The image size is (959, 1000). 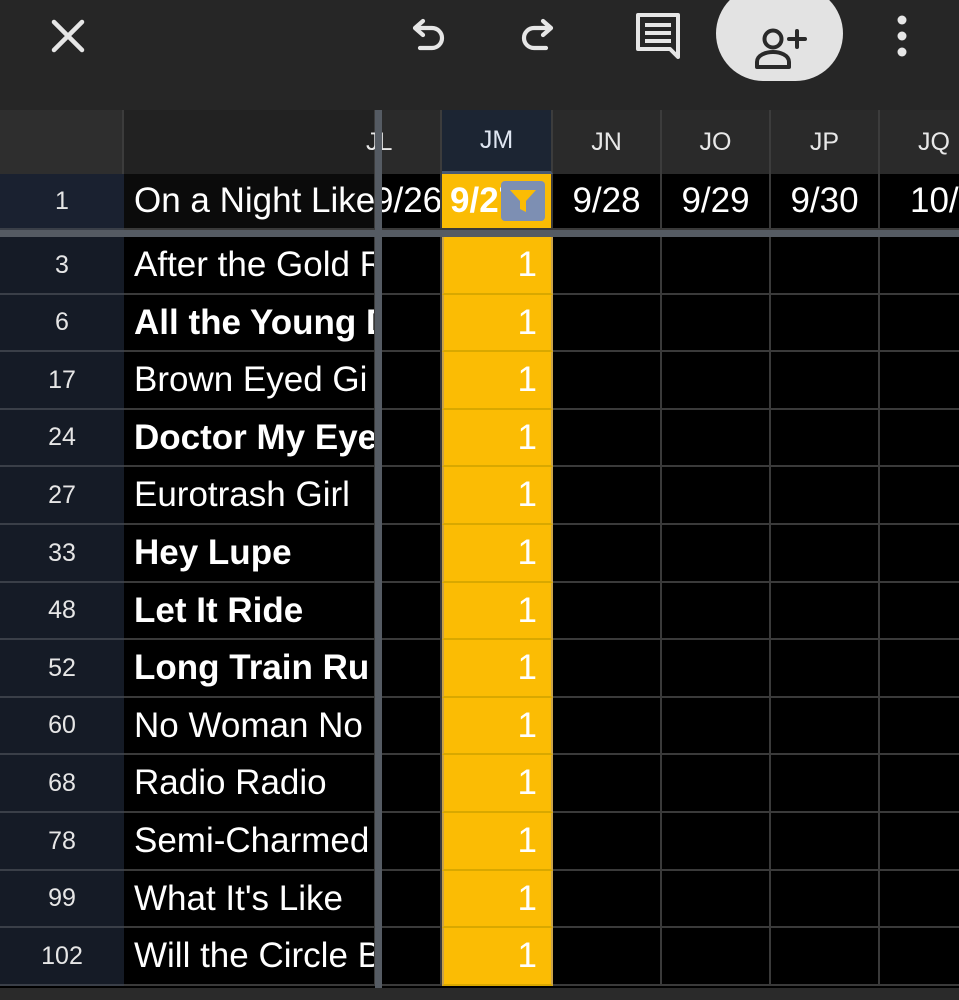 I want to click on song-name-cell: Brown Eyed Gi, so click(x=250, y=381).